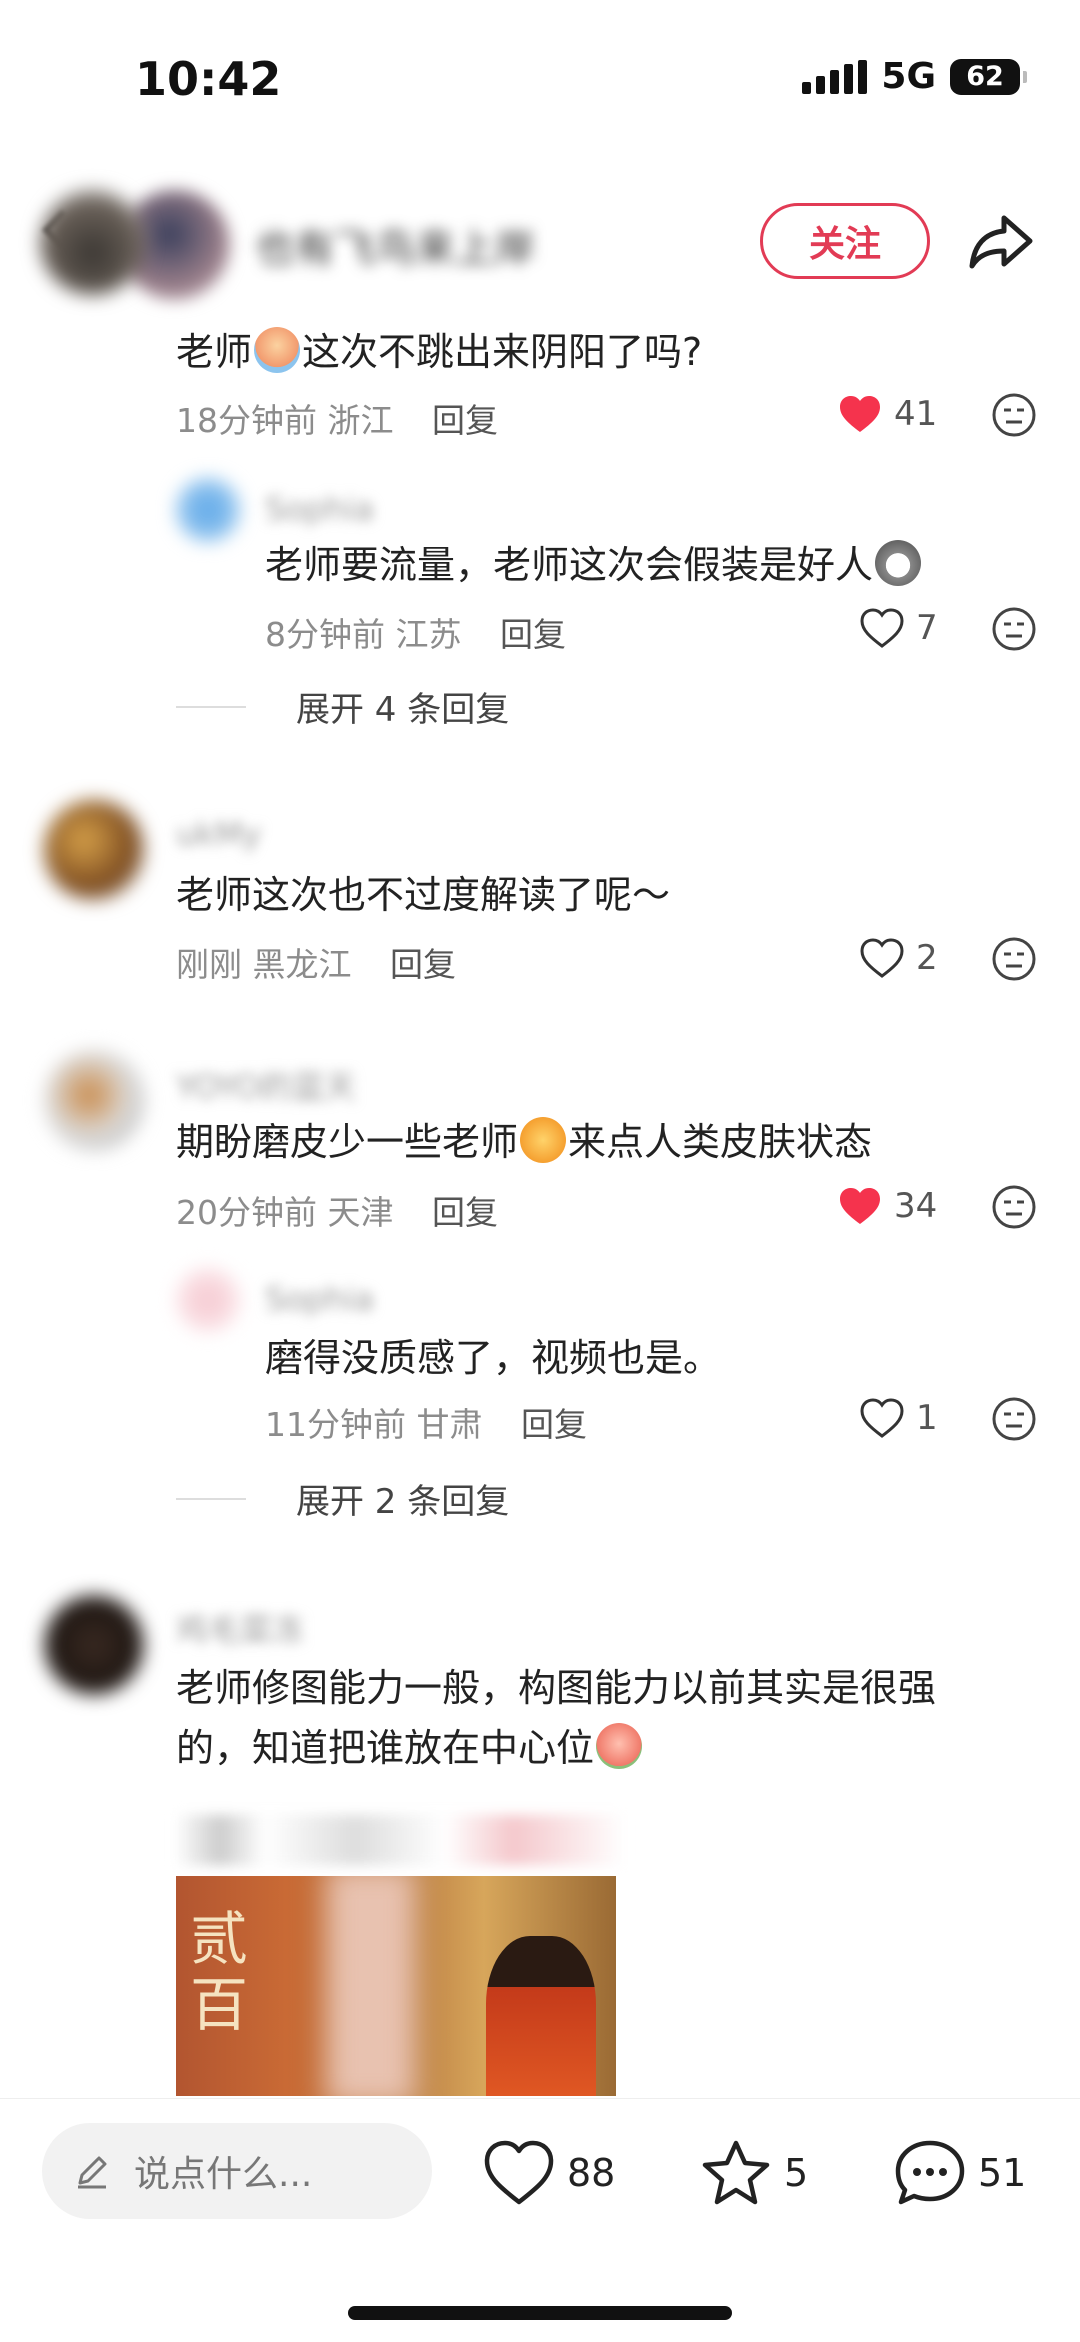 The image size is (1080, 2342). I want to click on like-button: 2, so click(899, 958).